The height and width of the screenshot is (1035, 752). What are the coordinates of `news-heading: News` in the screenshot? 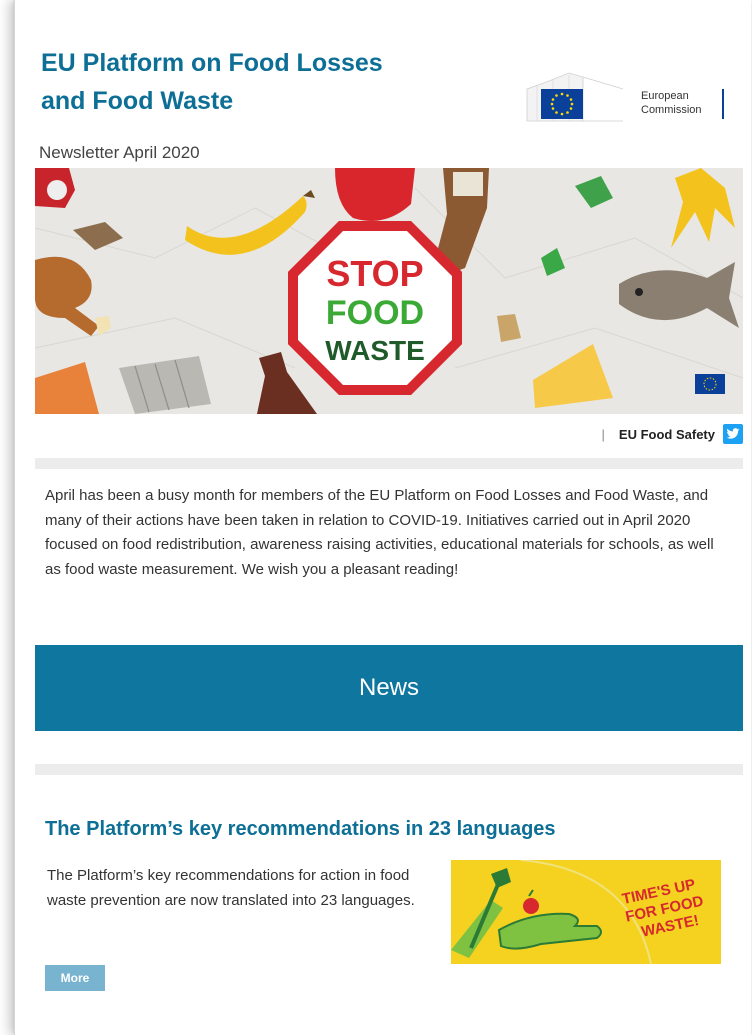 It's located at (388, 687).